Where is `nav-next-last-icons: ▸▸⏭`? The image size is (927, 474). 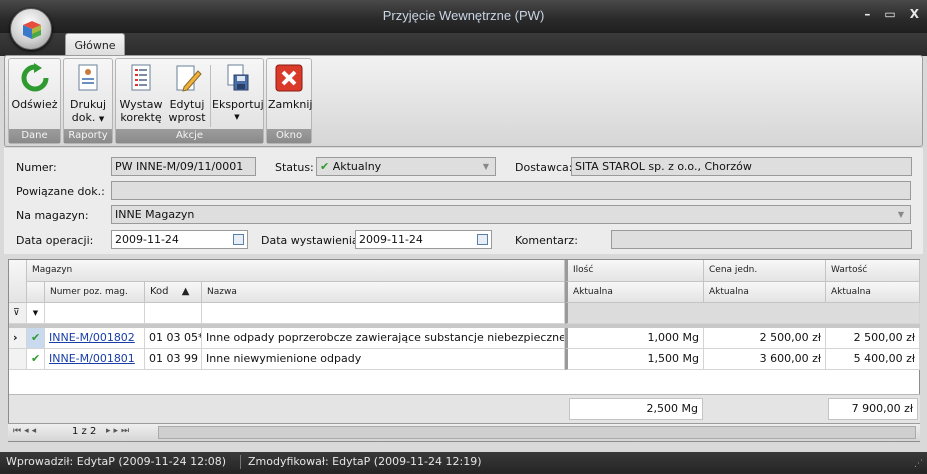 nav-next-last-icons: ▸▸⏭ is located at coordinates (119, 431).